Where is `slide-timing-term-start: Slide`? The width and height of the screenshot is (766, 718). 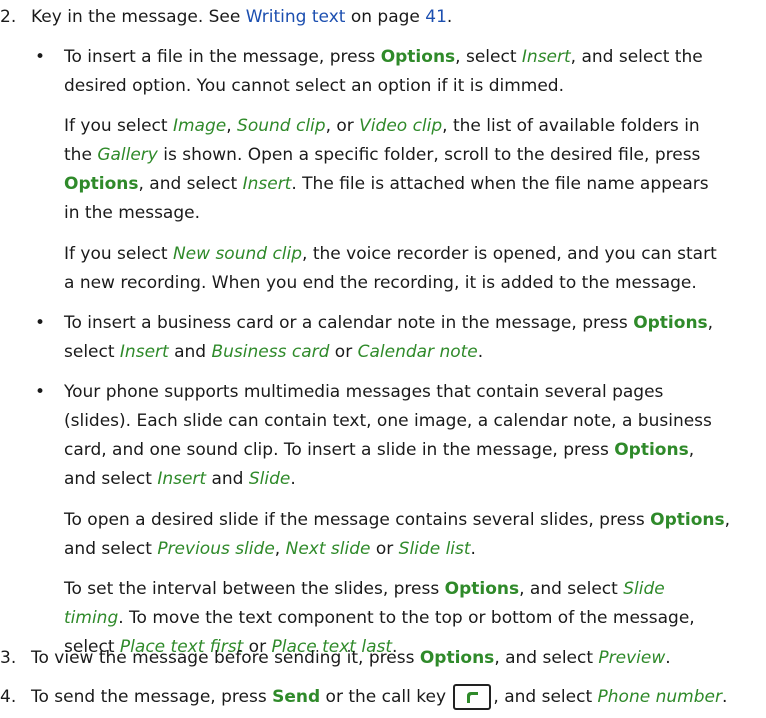
slide-timing-term-start: Slide is located at coordinates (644, 589).